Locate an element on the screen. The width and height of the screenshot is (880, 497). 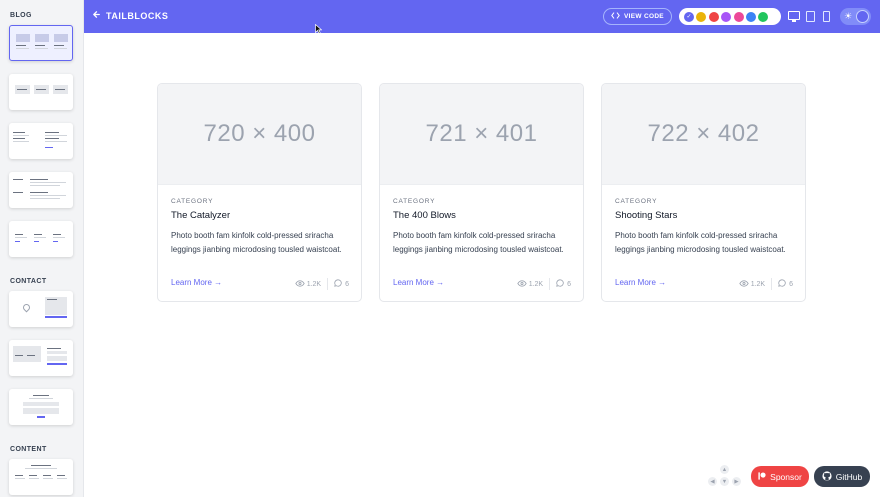
color-swatch-purple is located at coordinates (726, 16).